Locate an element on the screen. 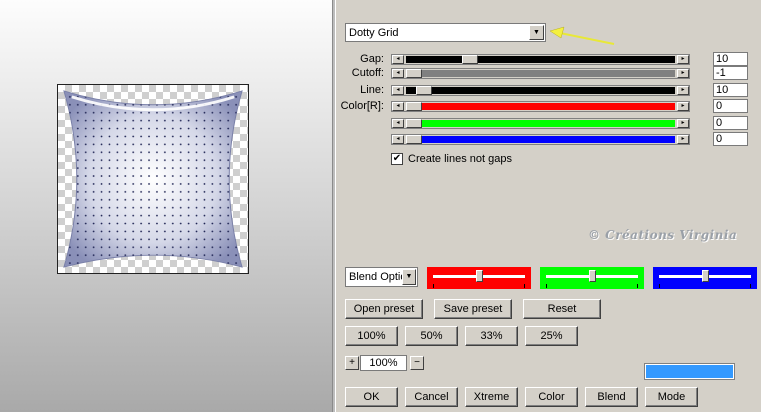 This screenshot has height=412, width=761. color-button: Color is located at coordinates (551, 397).